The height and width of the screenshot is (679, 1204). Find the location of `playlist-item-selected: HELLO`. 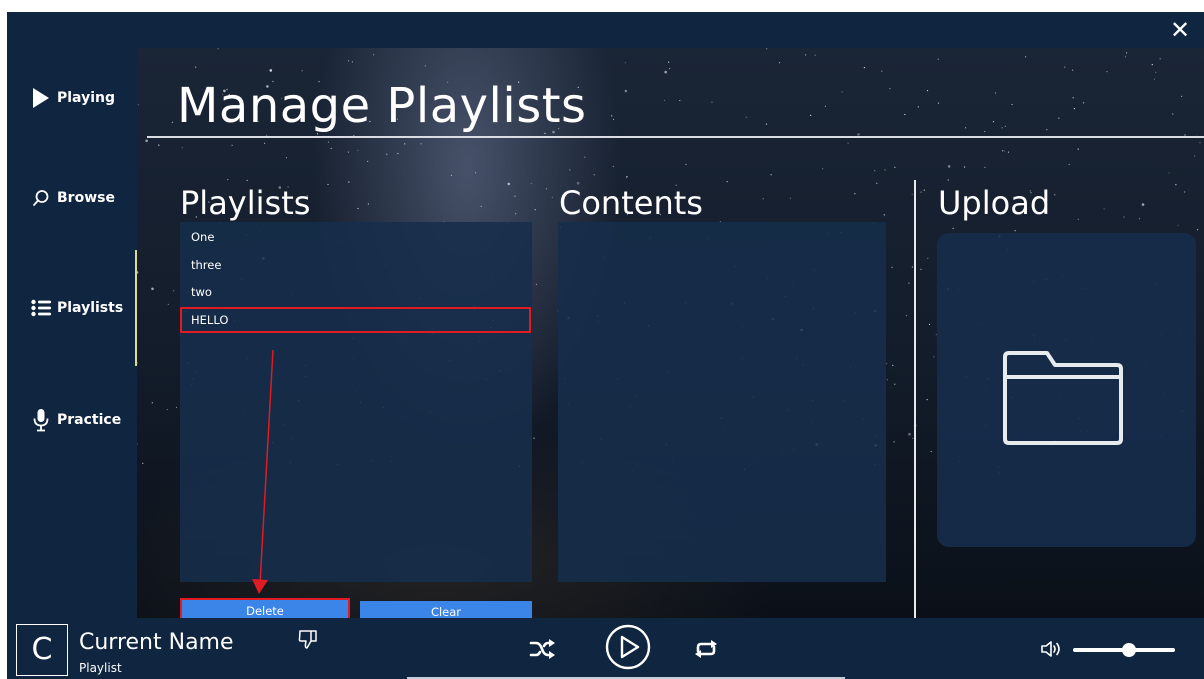

playlist-item-selected: HELLO is located at coordinates (355, 320).